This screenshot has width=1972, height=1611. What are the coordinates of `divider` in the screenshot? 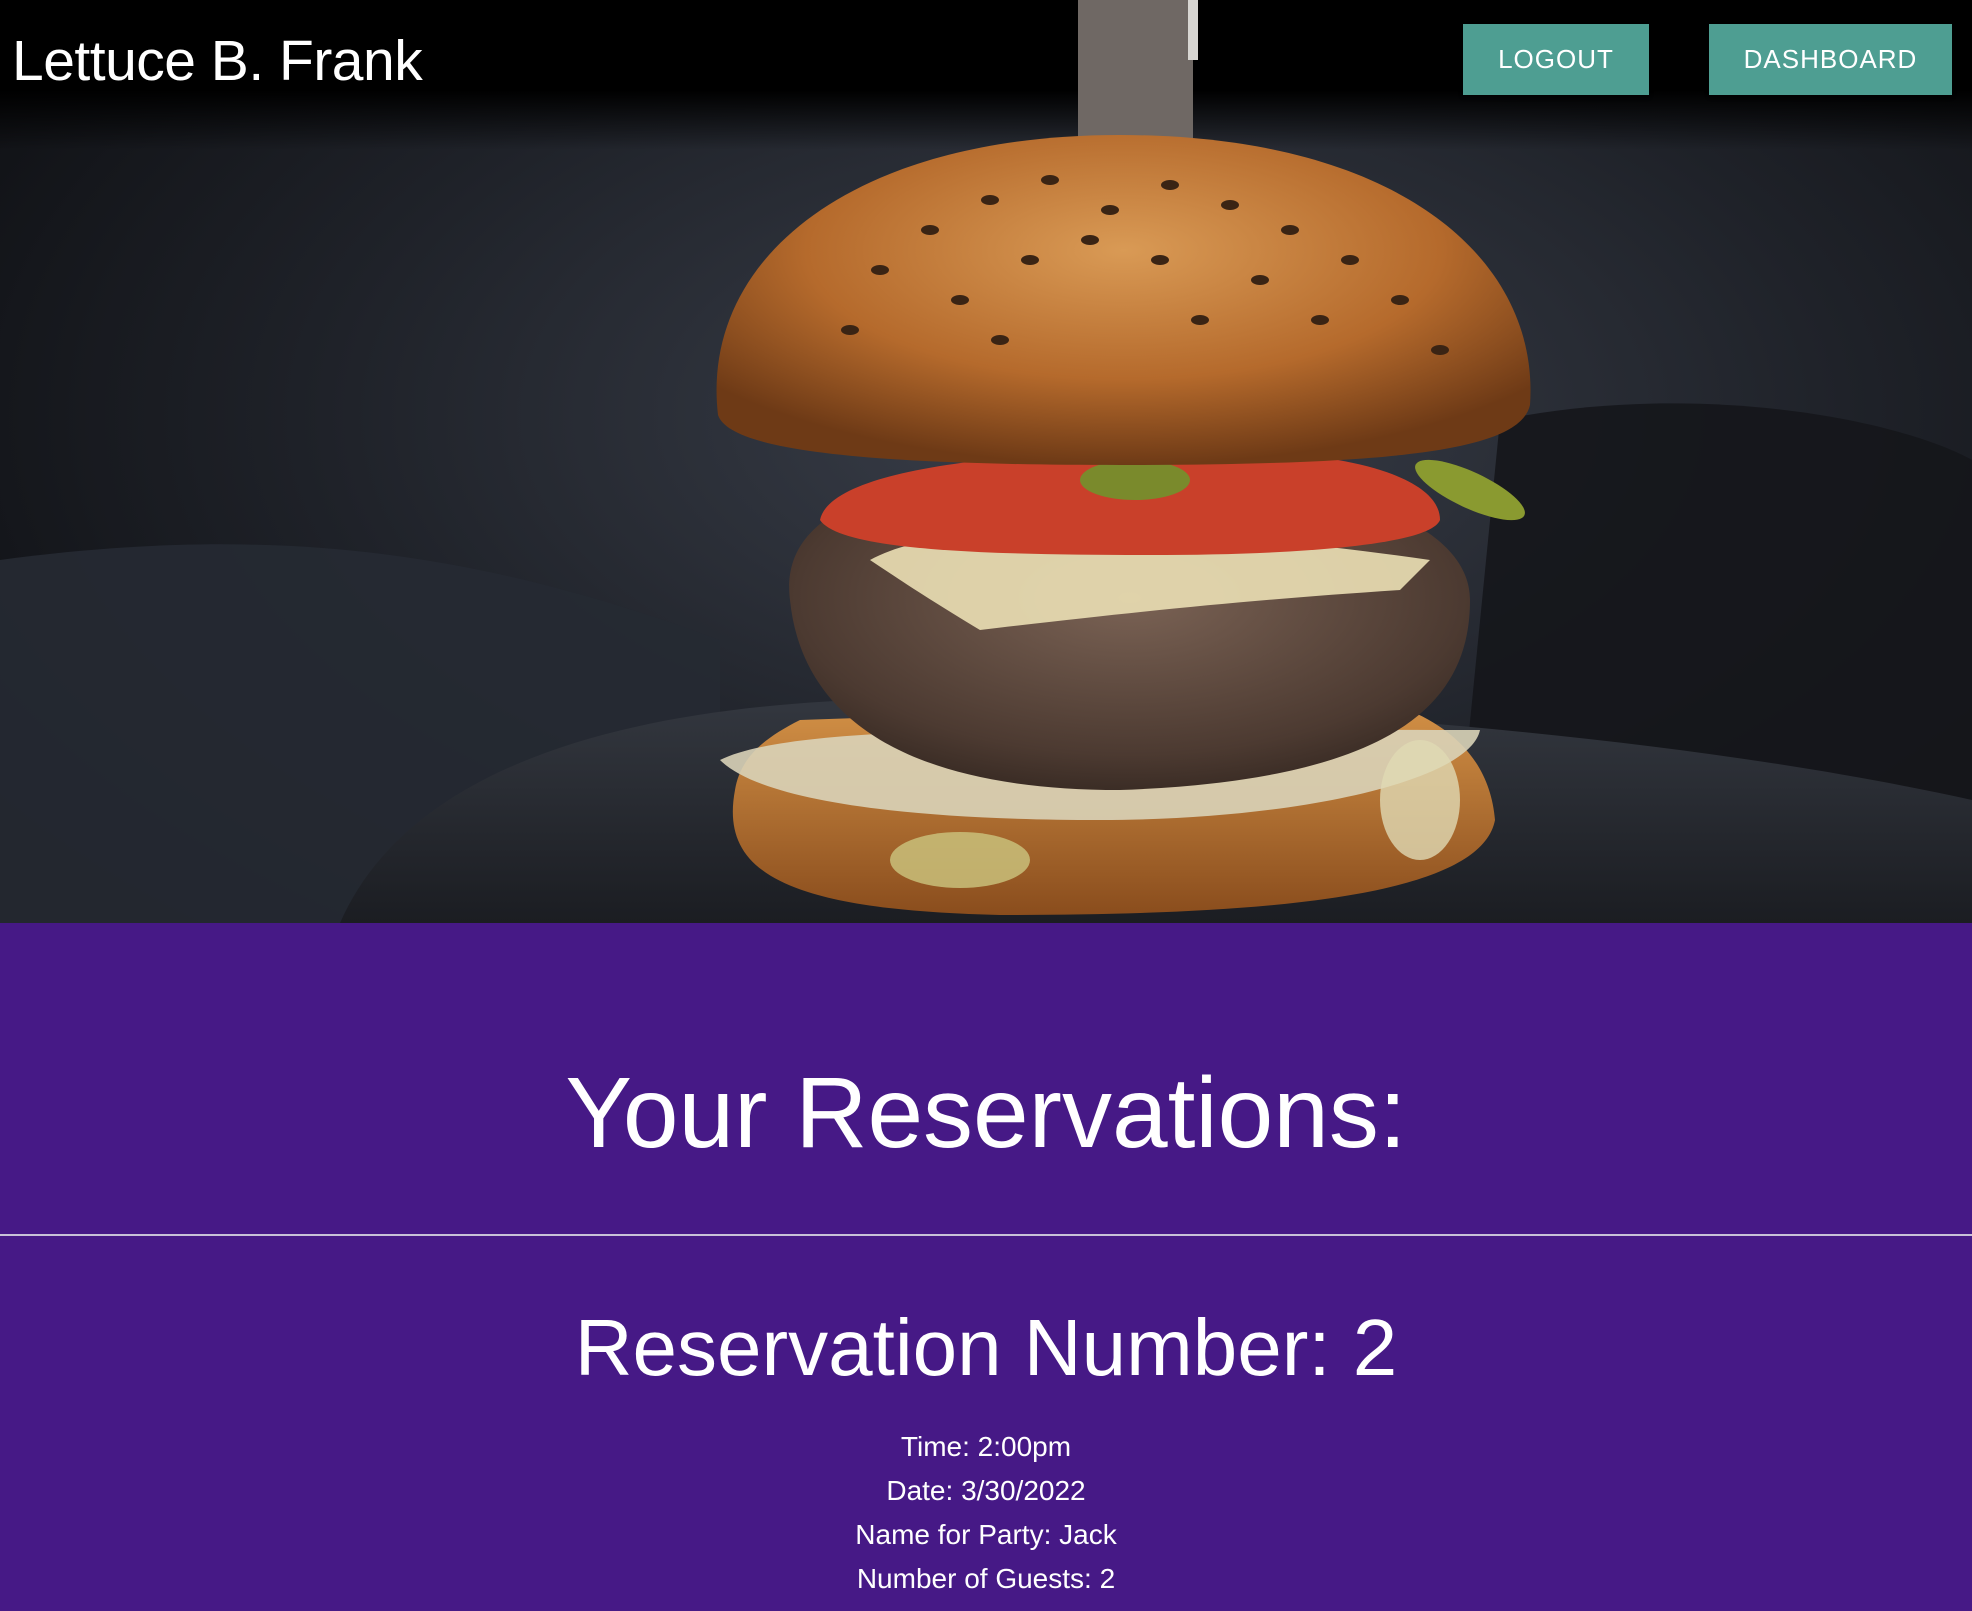 It's located at (986, 1235).